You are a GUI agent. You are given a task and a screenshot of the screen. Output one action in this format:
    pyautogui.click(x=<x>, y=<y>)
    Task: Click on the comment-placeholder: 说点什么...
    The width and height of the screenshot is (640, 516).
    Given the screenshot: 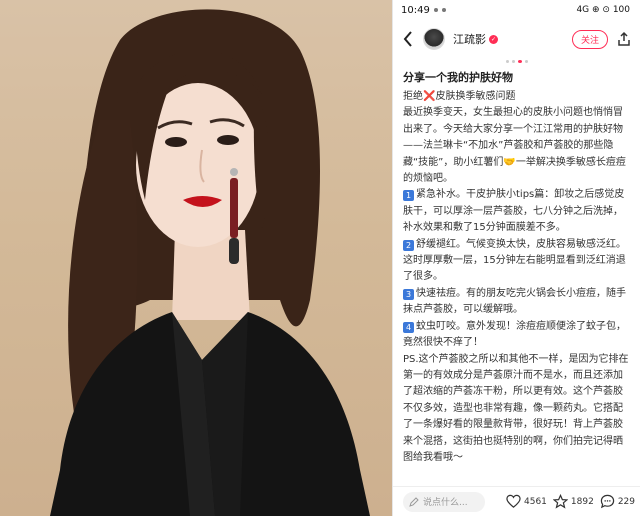 What is the action you would take?
    pyautogui.click(x=445, y=503)
    